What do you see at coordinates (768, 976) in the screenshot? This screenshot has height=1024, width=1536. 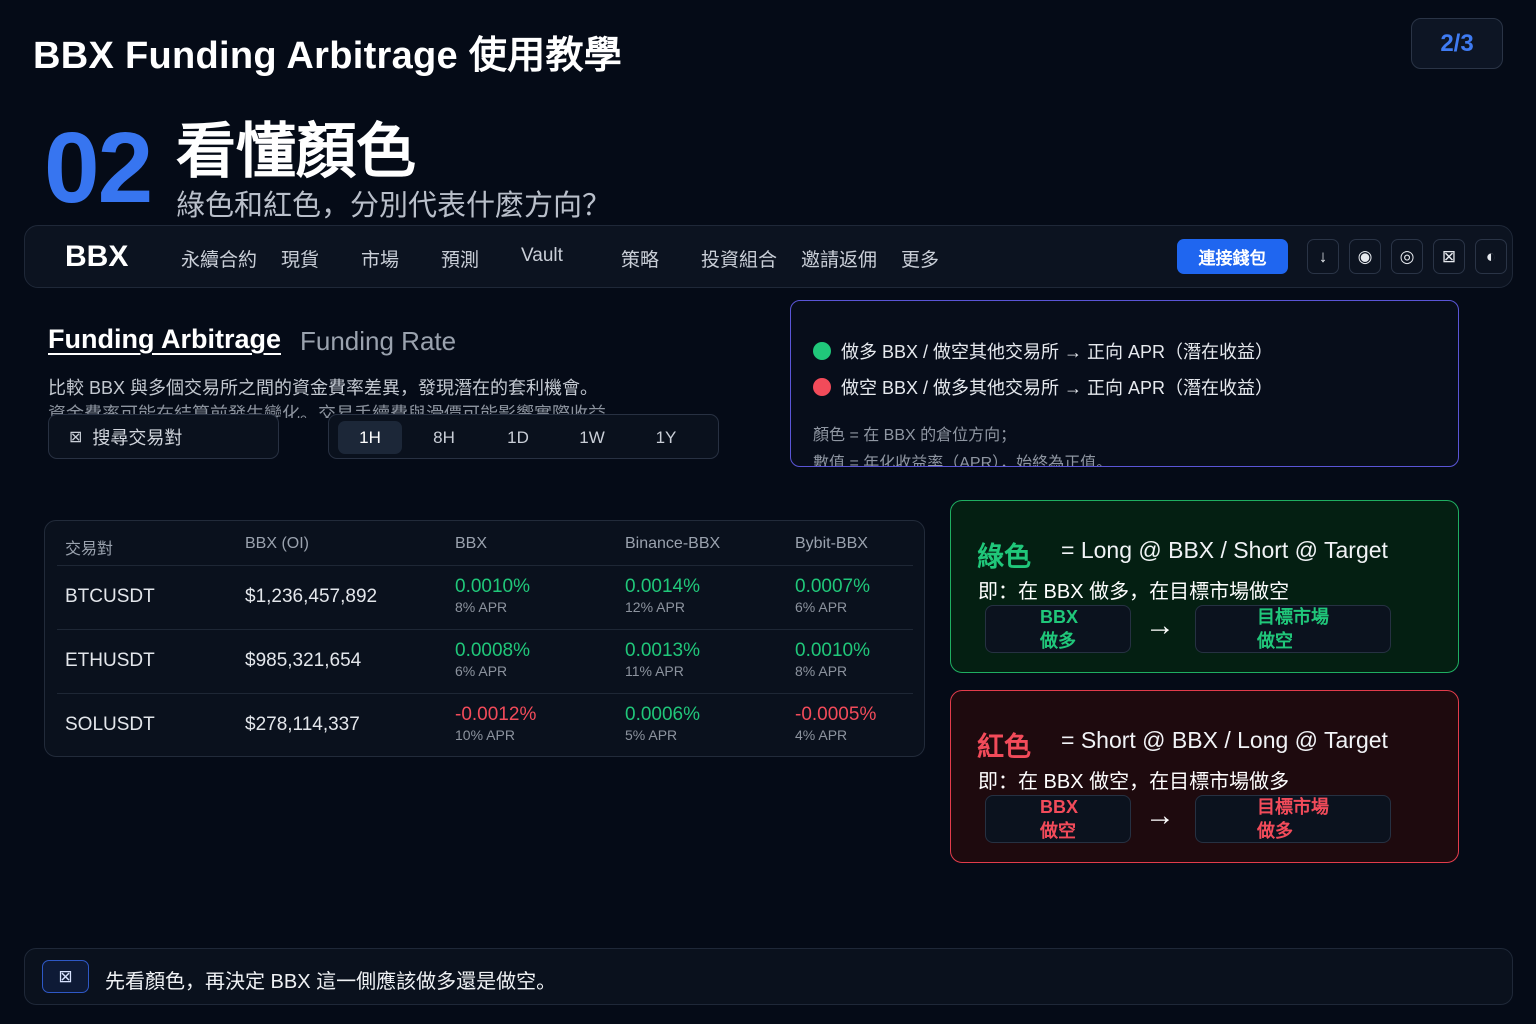 I see `tip-bar: ⊠ 先看顏色，再決定 BBX 這一側應該做多還是做空。` at bounding box center [768, 976].